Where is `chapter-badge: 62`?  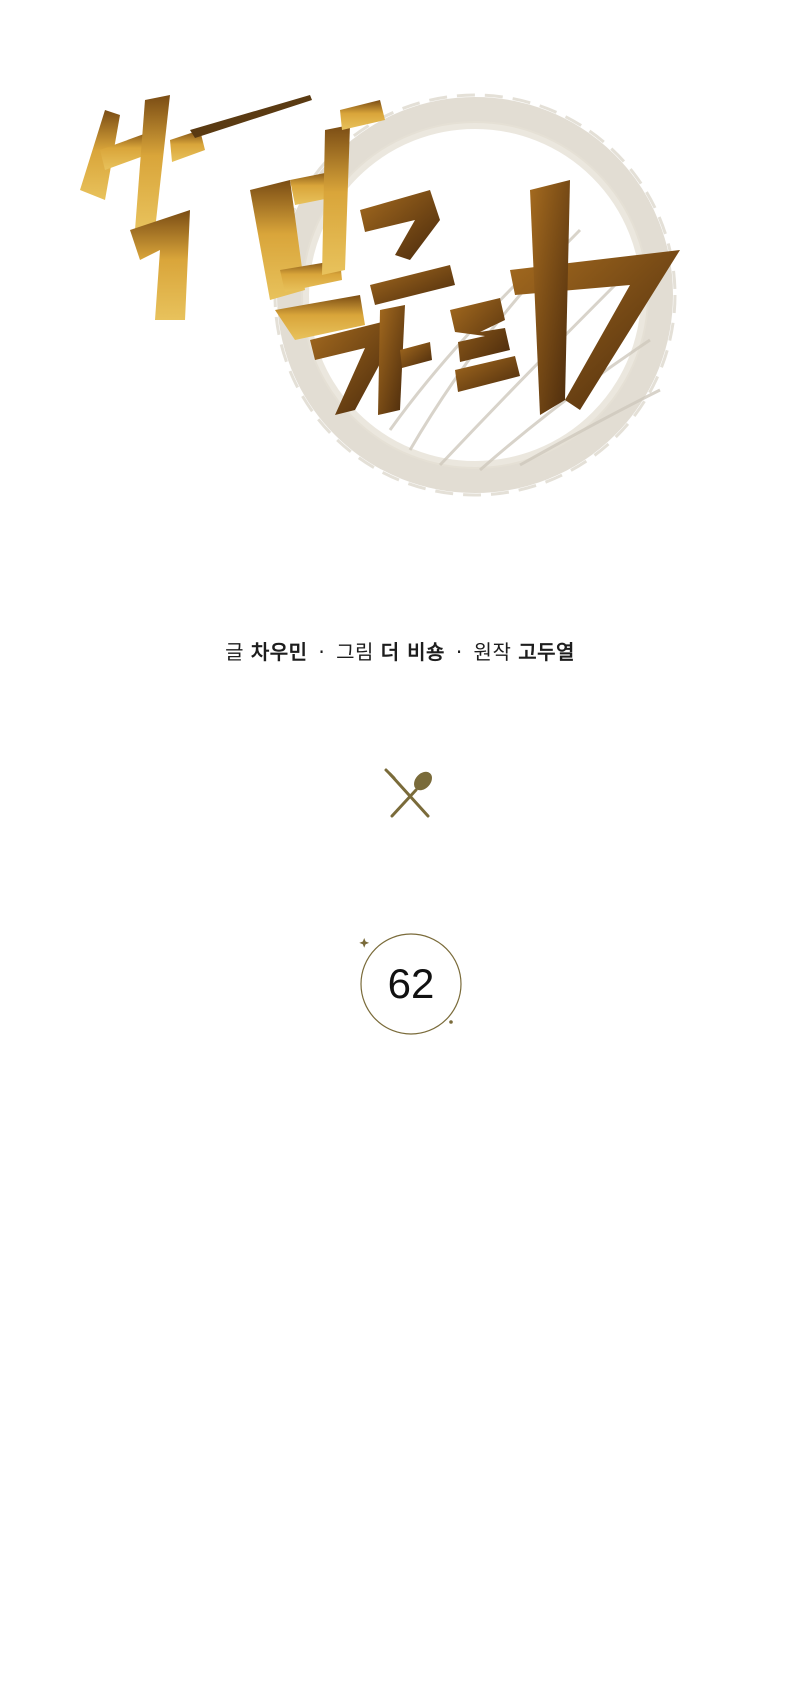
chapter-badge: 62 is located at coordinates (411, 984).